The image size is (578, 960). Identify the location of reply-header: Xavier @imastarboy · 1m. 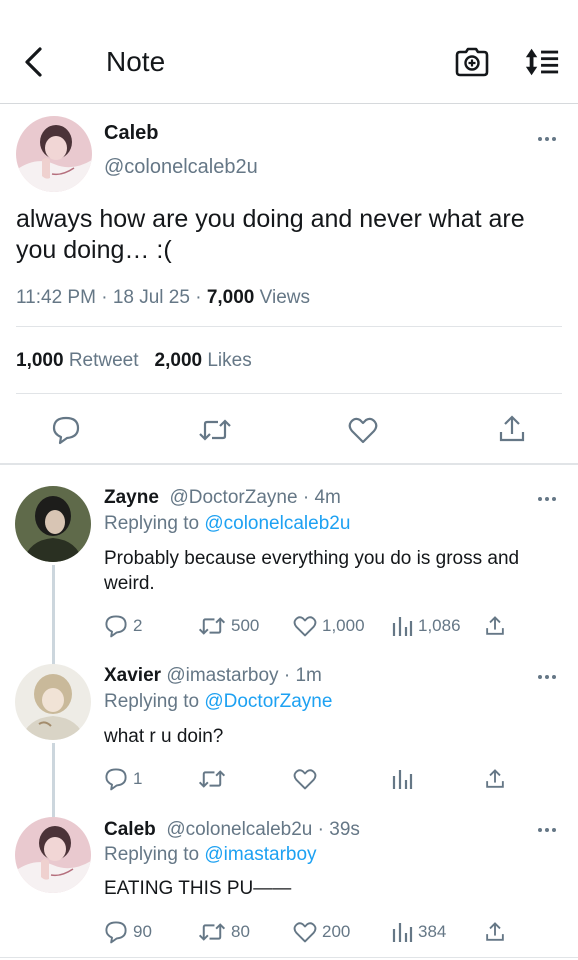
(213, 675).